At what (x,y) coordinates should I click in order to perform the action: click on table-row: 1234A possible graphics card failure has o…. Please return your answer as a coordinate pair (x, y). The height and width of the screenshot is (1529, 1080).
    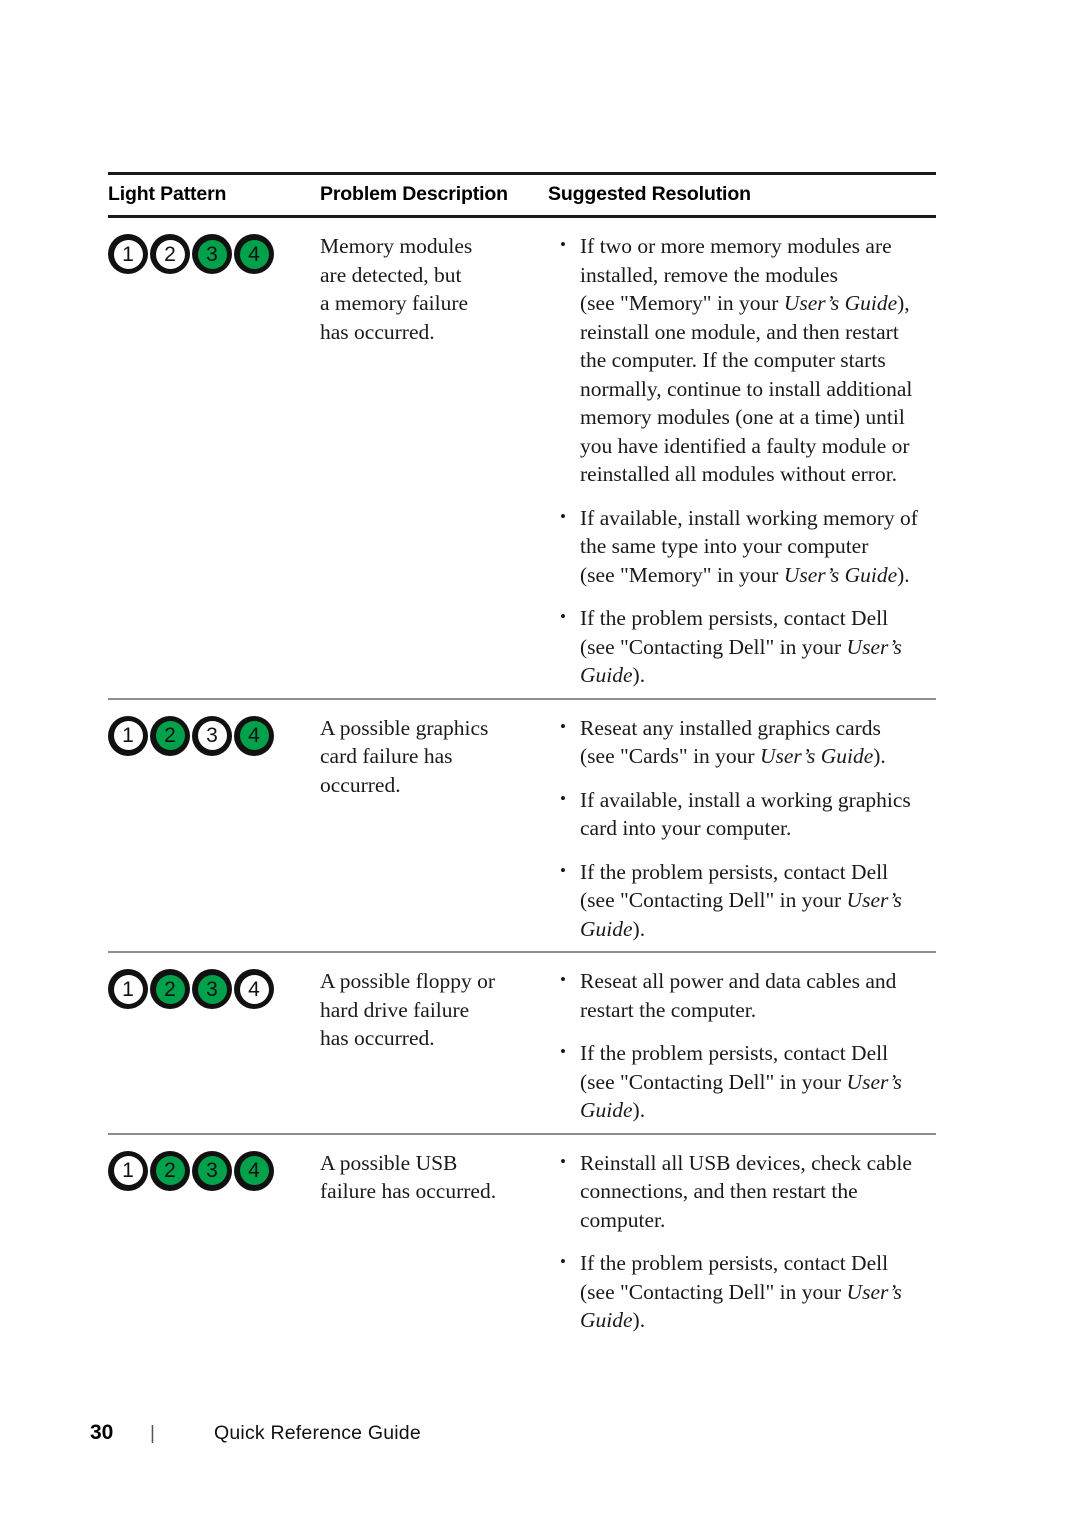
    Looking at the image, I should click on (522, 826).